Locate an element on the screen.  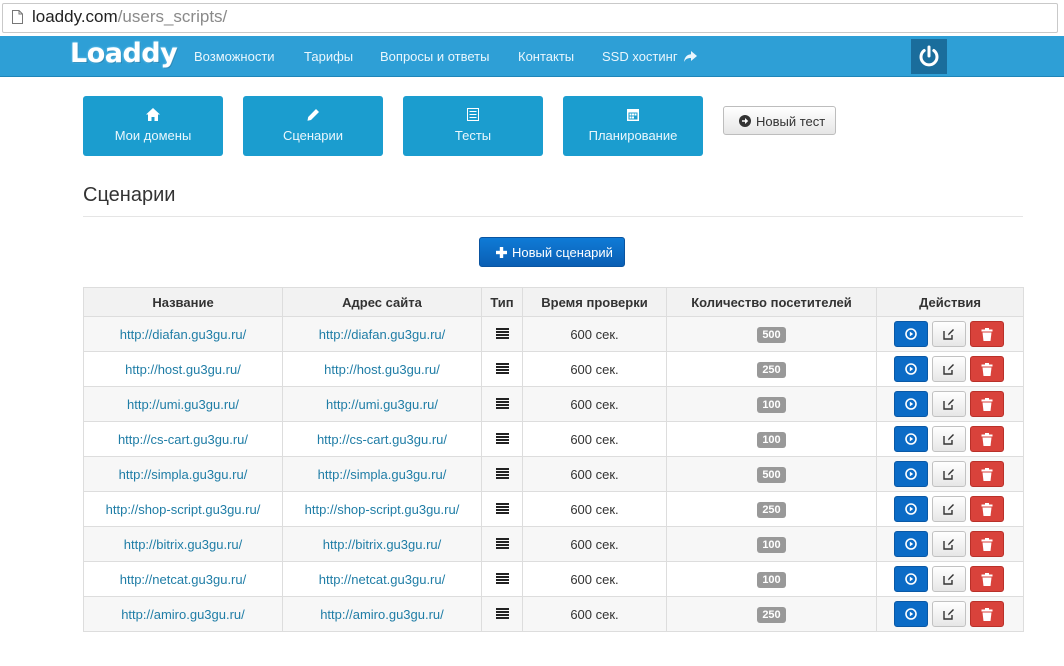
tile-scenarios: Сценарии is located at coordinates (313, 126).